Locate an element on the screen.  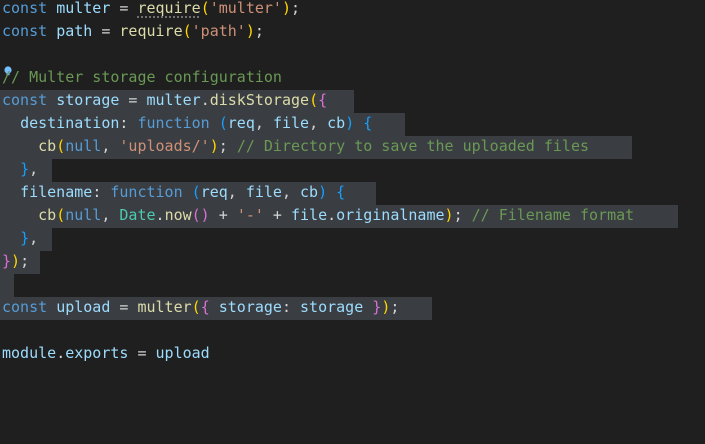
selection-highlight is located at coordinates (7, 285).